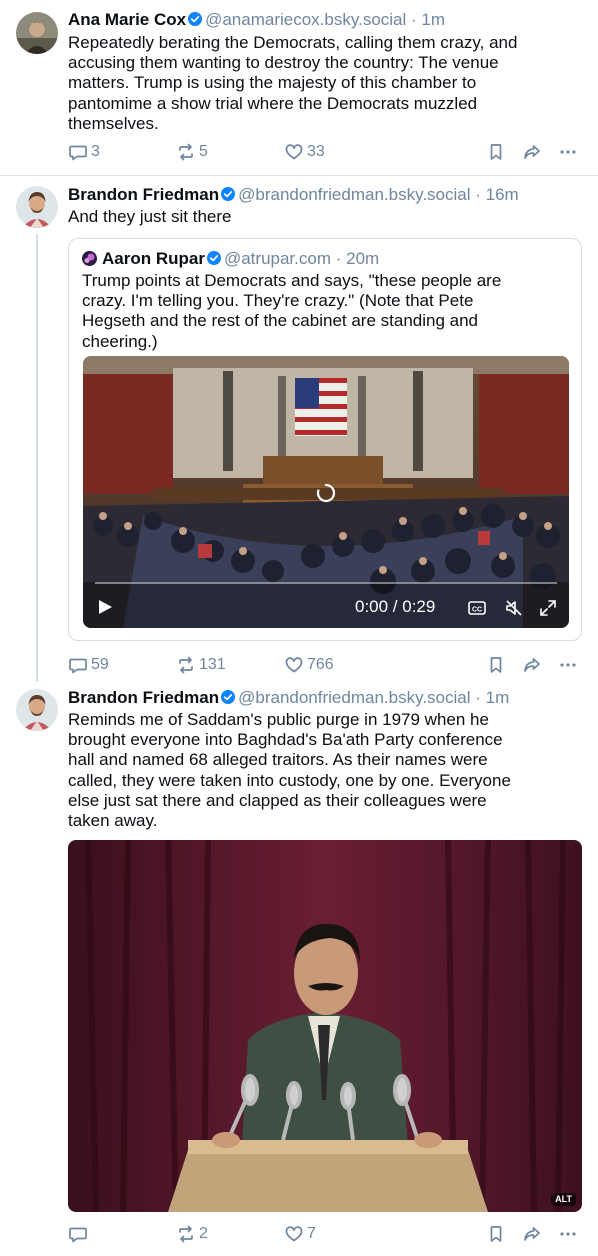 The height and width of the screenshot is (1256, 598). I want to click on fullscreen-icon, so click(548, 608).